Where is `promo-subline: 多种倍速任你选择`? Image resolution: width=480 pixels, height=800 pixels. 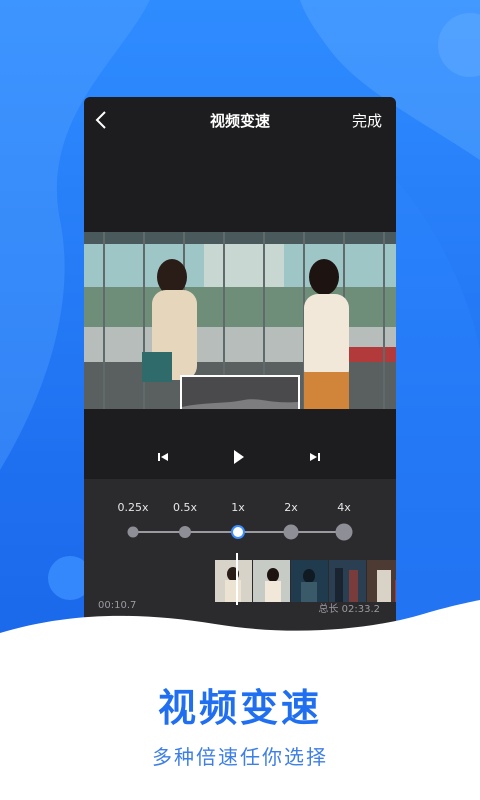 promo-subline: 多种倍速任你选择 is located at coordinates (240, 757).